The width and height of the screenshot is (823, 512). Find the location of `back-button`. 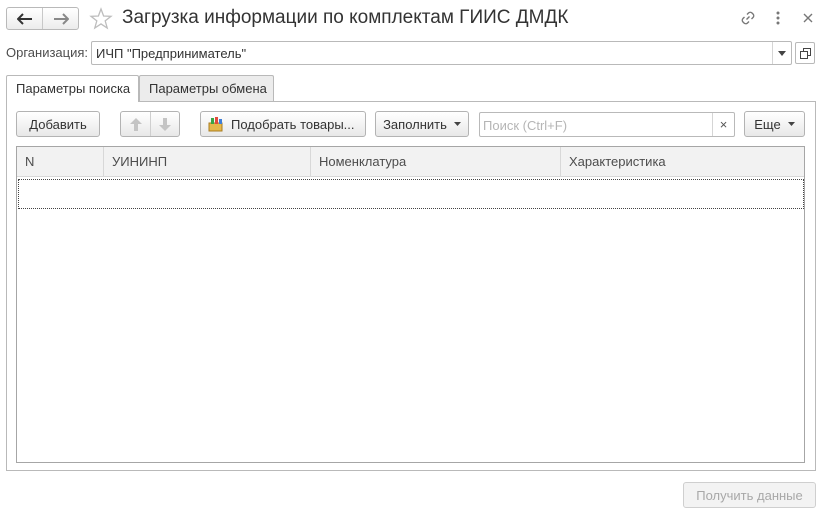

back-button is located at coordinates (24, 18).